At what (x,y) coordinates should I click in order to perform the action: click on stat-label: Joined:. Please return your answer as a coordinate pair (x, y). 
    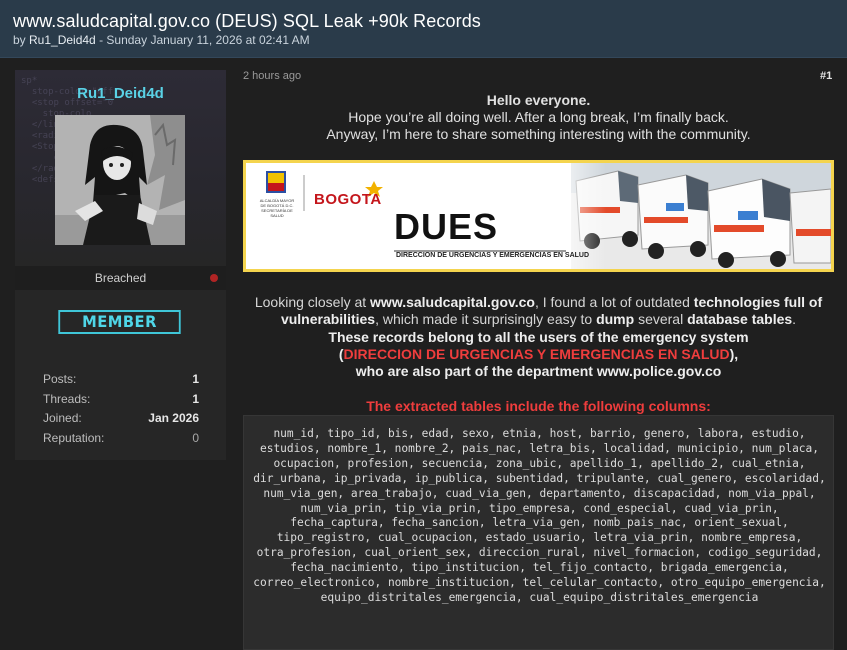
    Looking at the image, I should click on (62, 418).